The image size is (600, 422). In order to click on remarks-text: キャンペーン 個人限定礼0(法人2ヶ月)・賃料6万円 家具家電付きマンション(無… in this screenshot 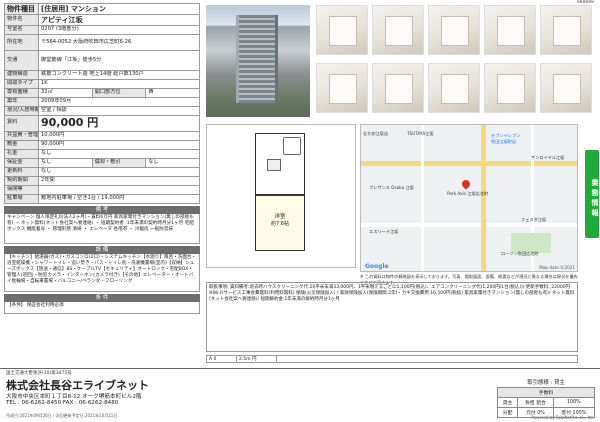, I will do `click(102, 228)`.